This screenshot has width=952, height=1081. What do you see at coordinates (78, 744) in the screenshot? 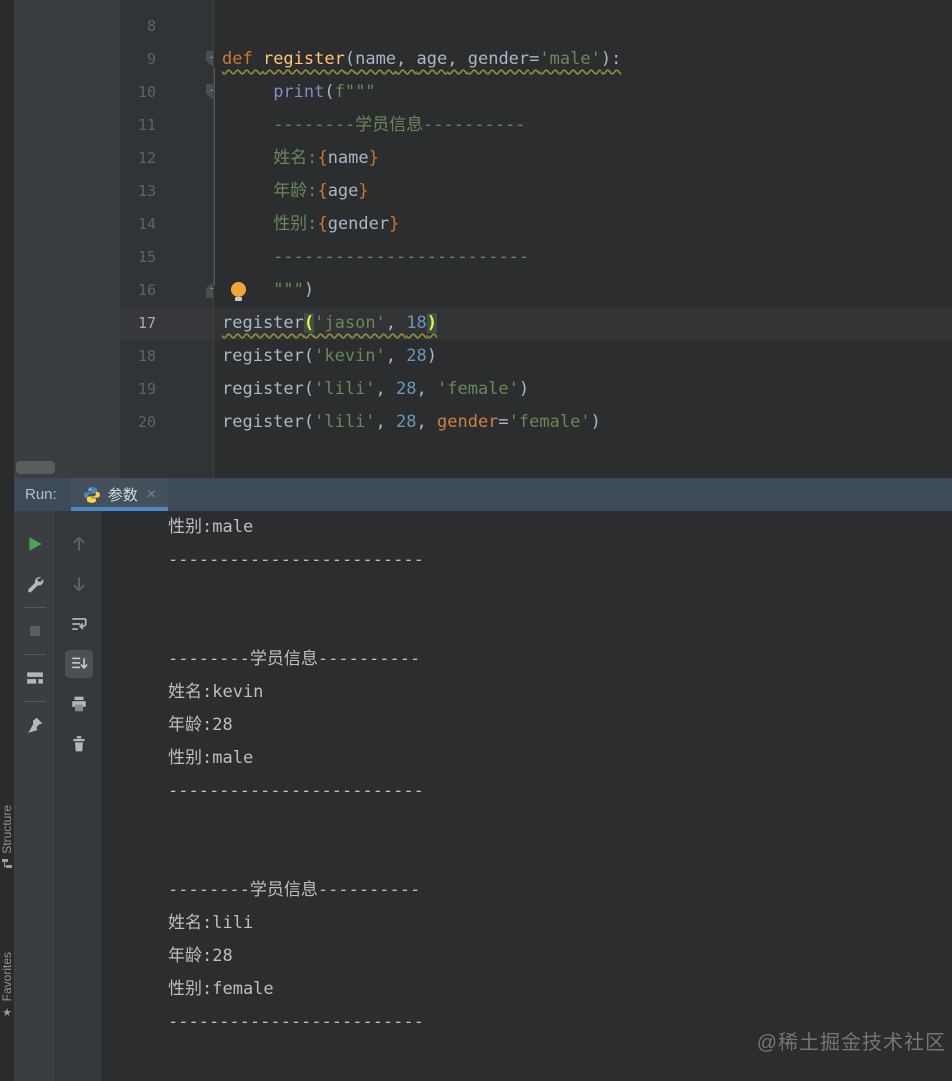
I see `clear-trash-icon` at bounding box center [78, 744].